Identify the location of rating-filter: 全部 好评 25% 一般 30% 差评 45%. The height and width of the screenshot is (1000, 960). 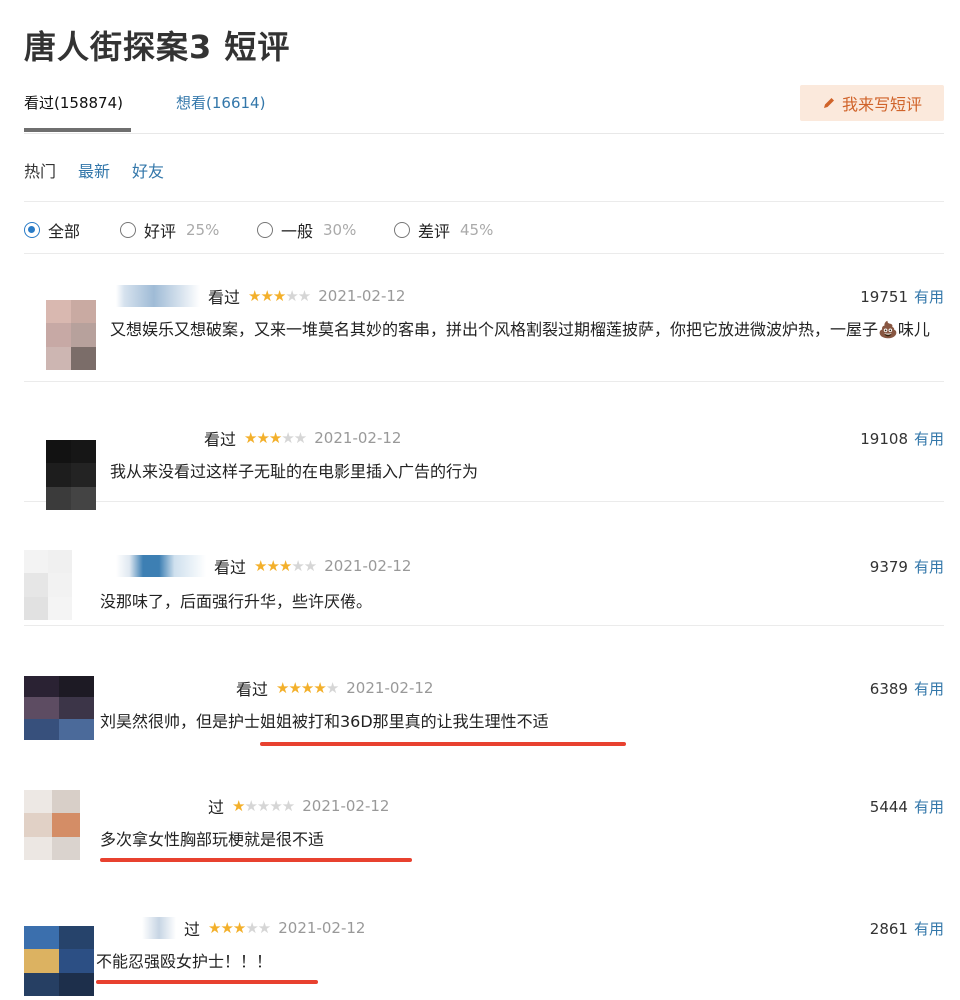
(484, 234).